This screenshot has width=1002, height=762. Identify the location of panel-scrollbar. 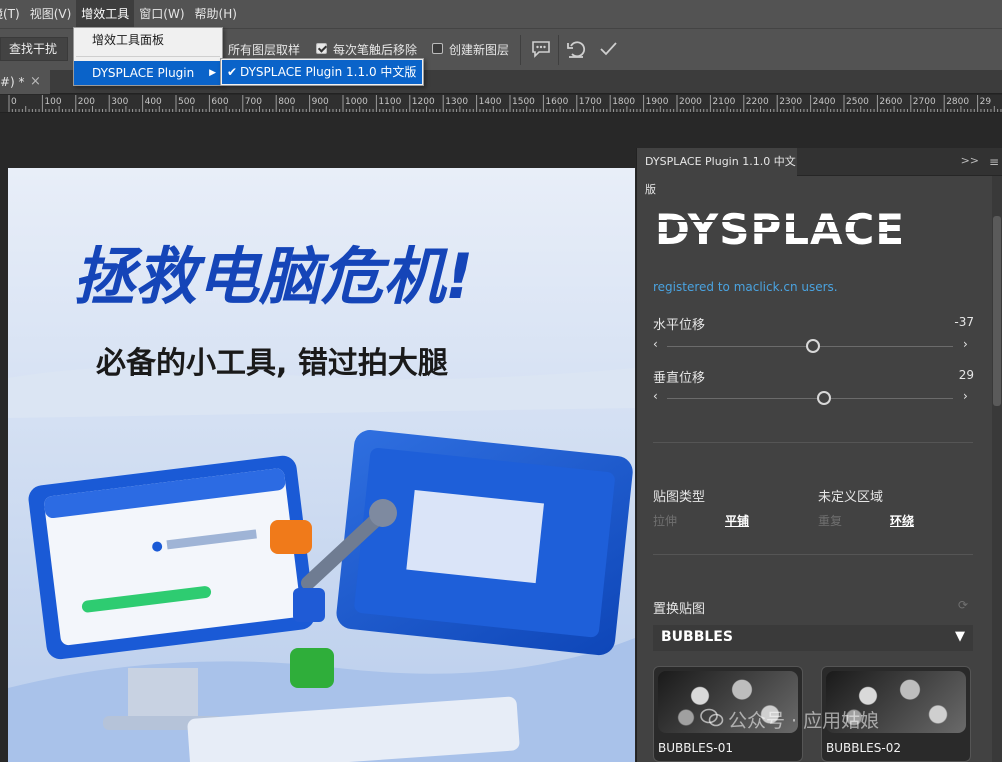
(997, 469).